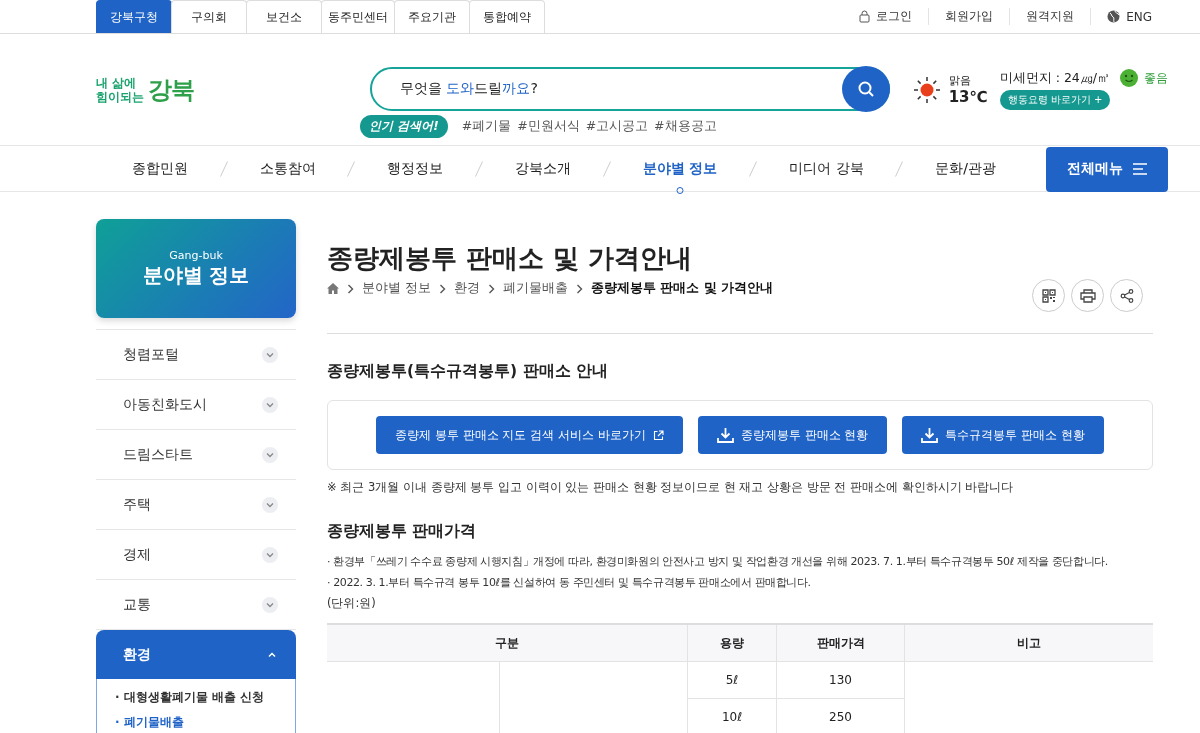 The height and width of the screenshot is (733, 1200). What do you see at coordinates (1054, 78) in the screenshot?
I see `fine-dust-reading: 미세먼지 : 24㎍/㎥` at bounding box center [1054, 78].